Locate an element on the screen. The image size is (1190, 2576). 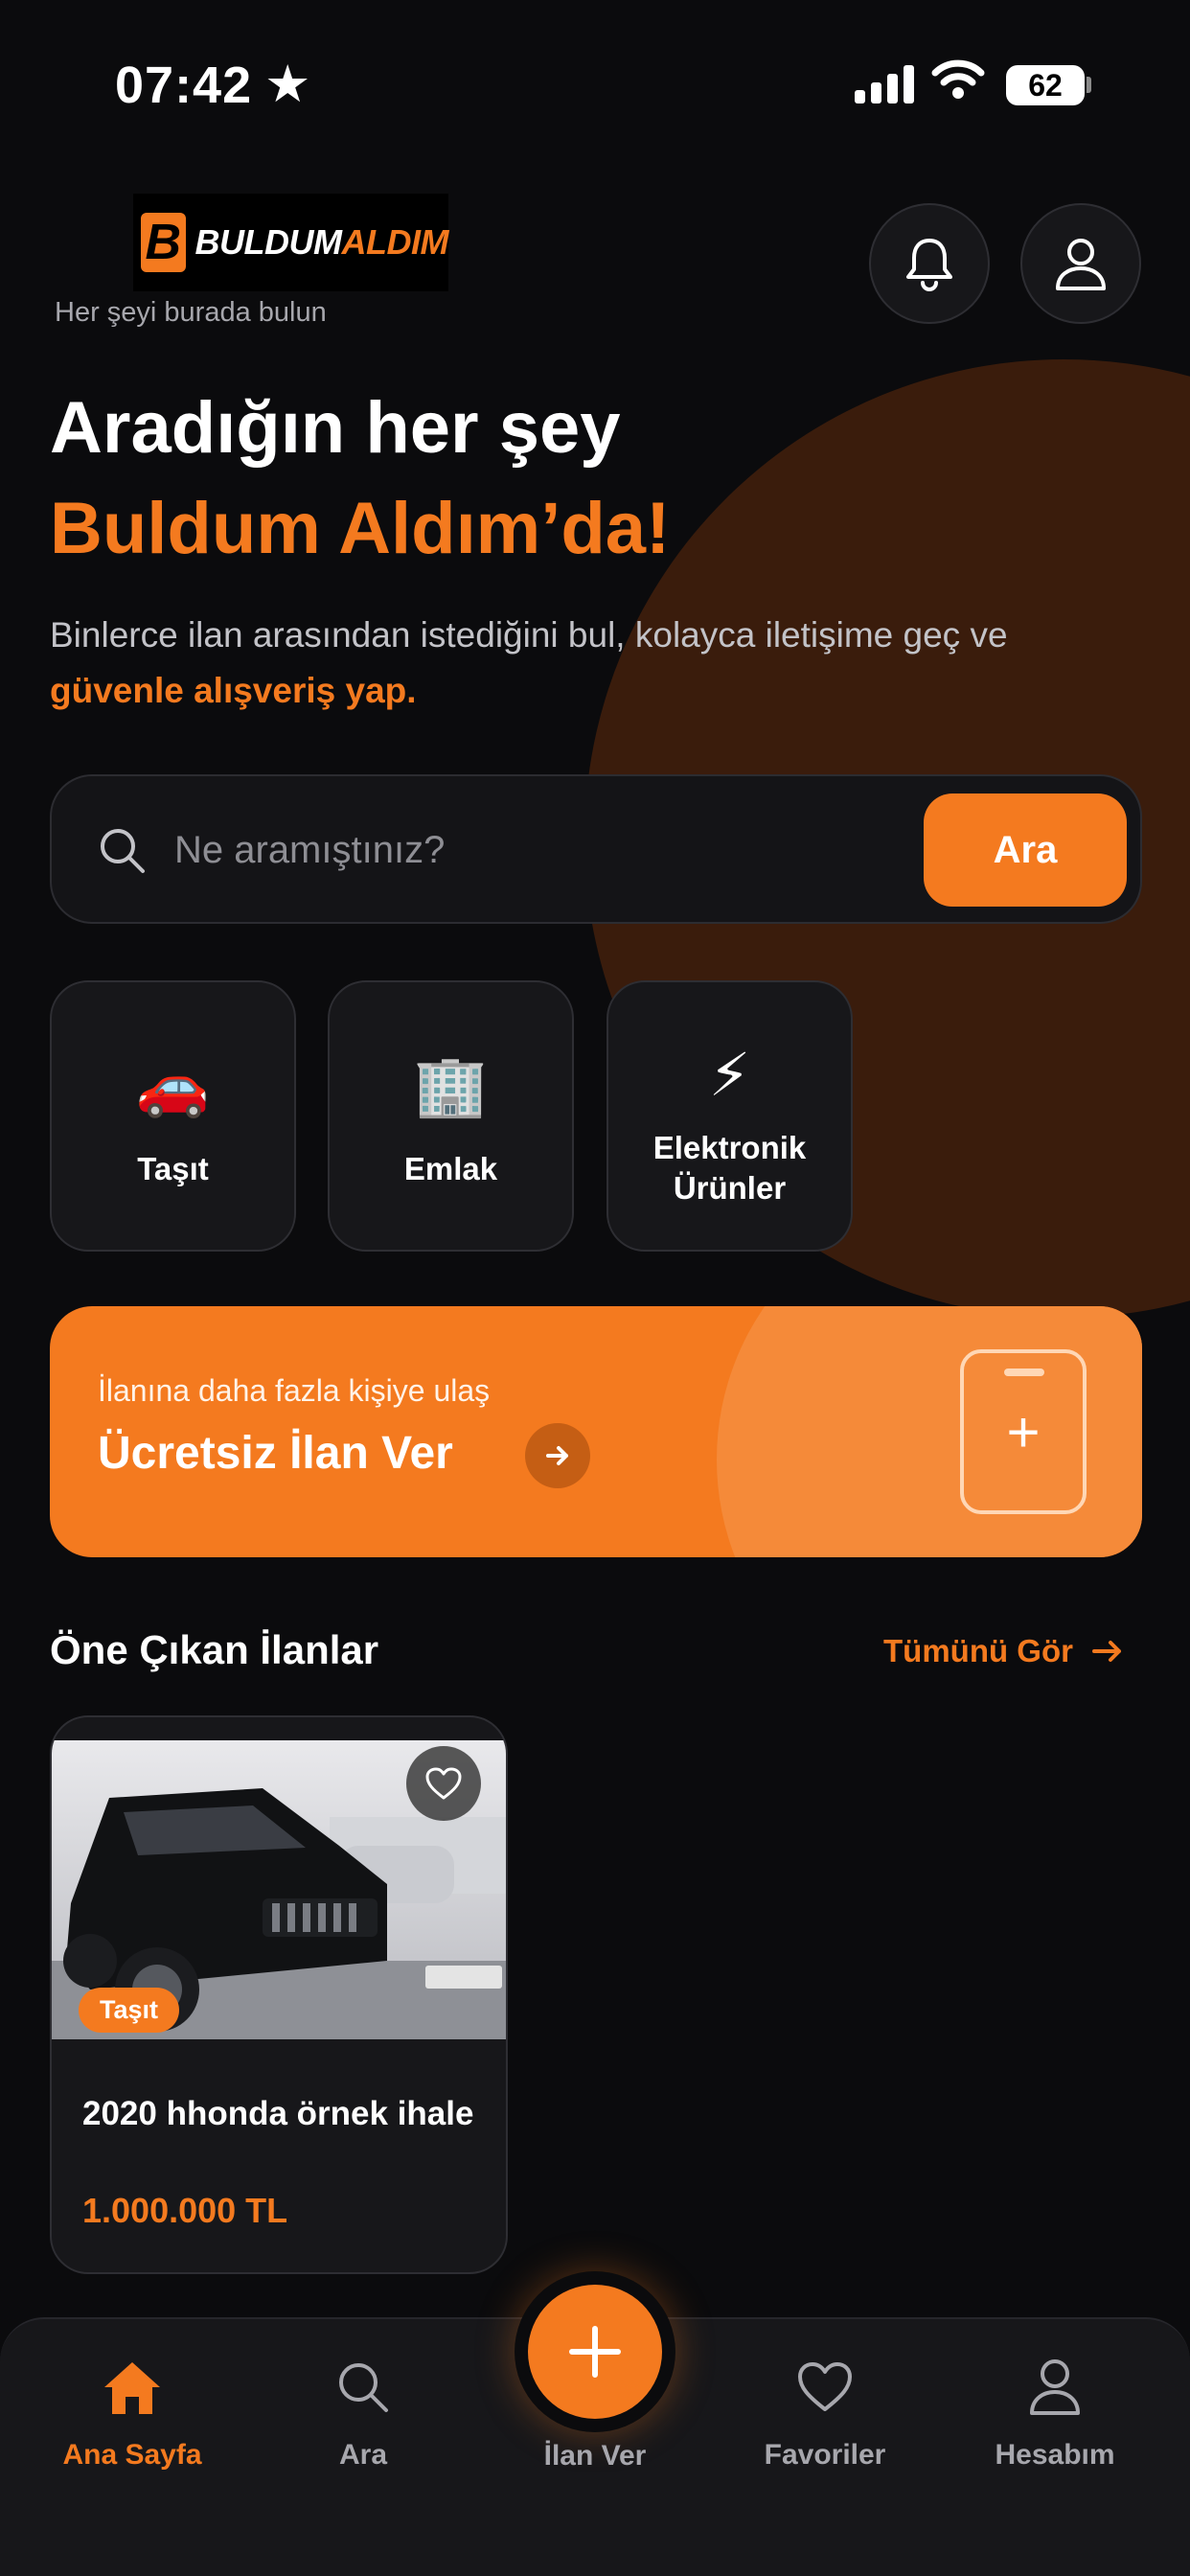
category-emlak: 🏢 Emlak is located at coordinates (451, 1116).